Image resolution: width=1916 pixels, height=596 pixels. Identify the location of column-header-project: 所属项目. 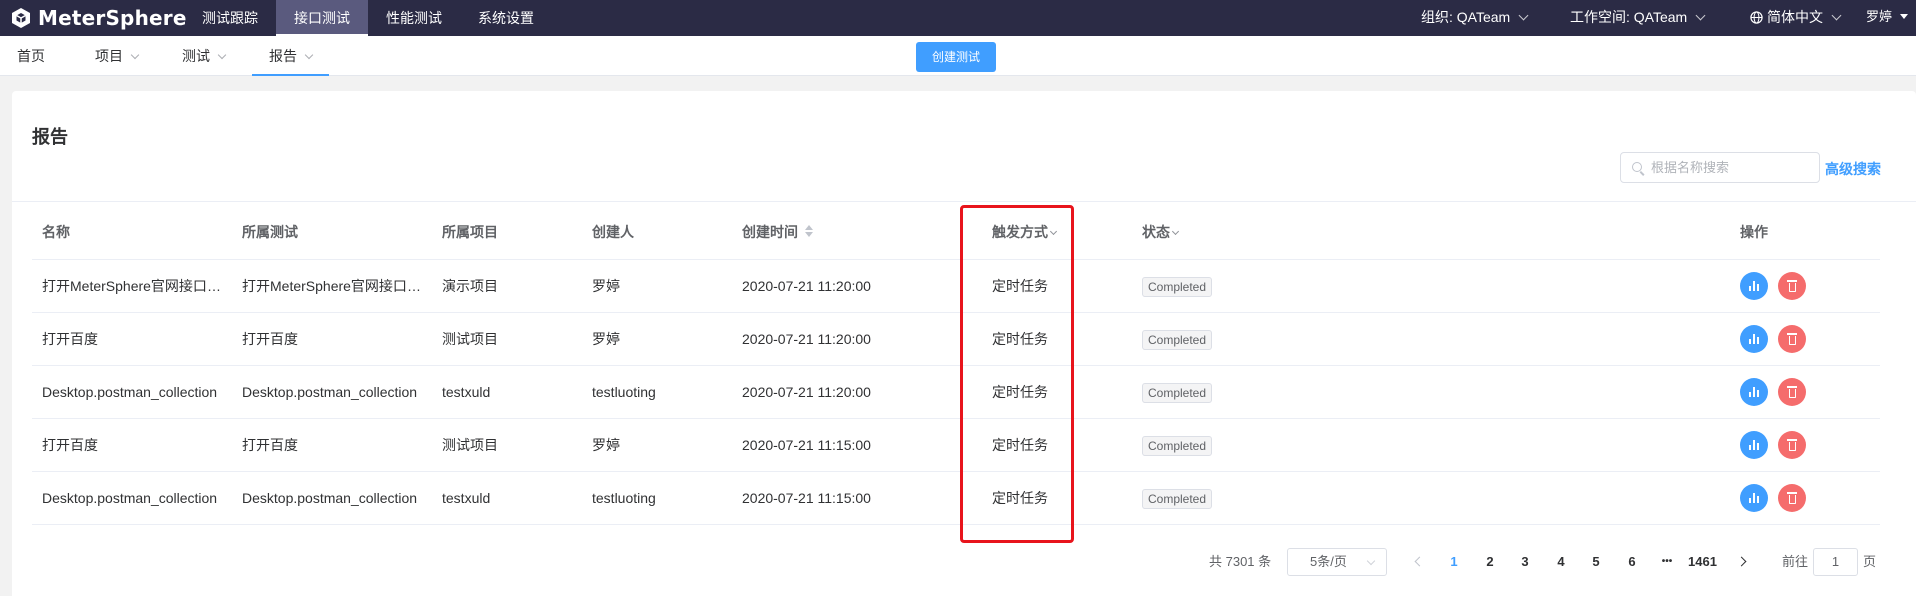
(470, 232).